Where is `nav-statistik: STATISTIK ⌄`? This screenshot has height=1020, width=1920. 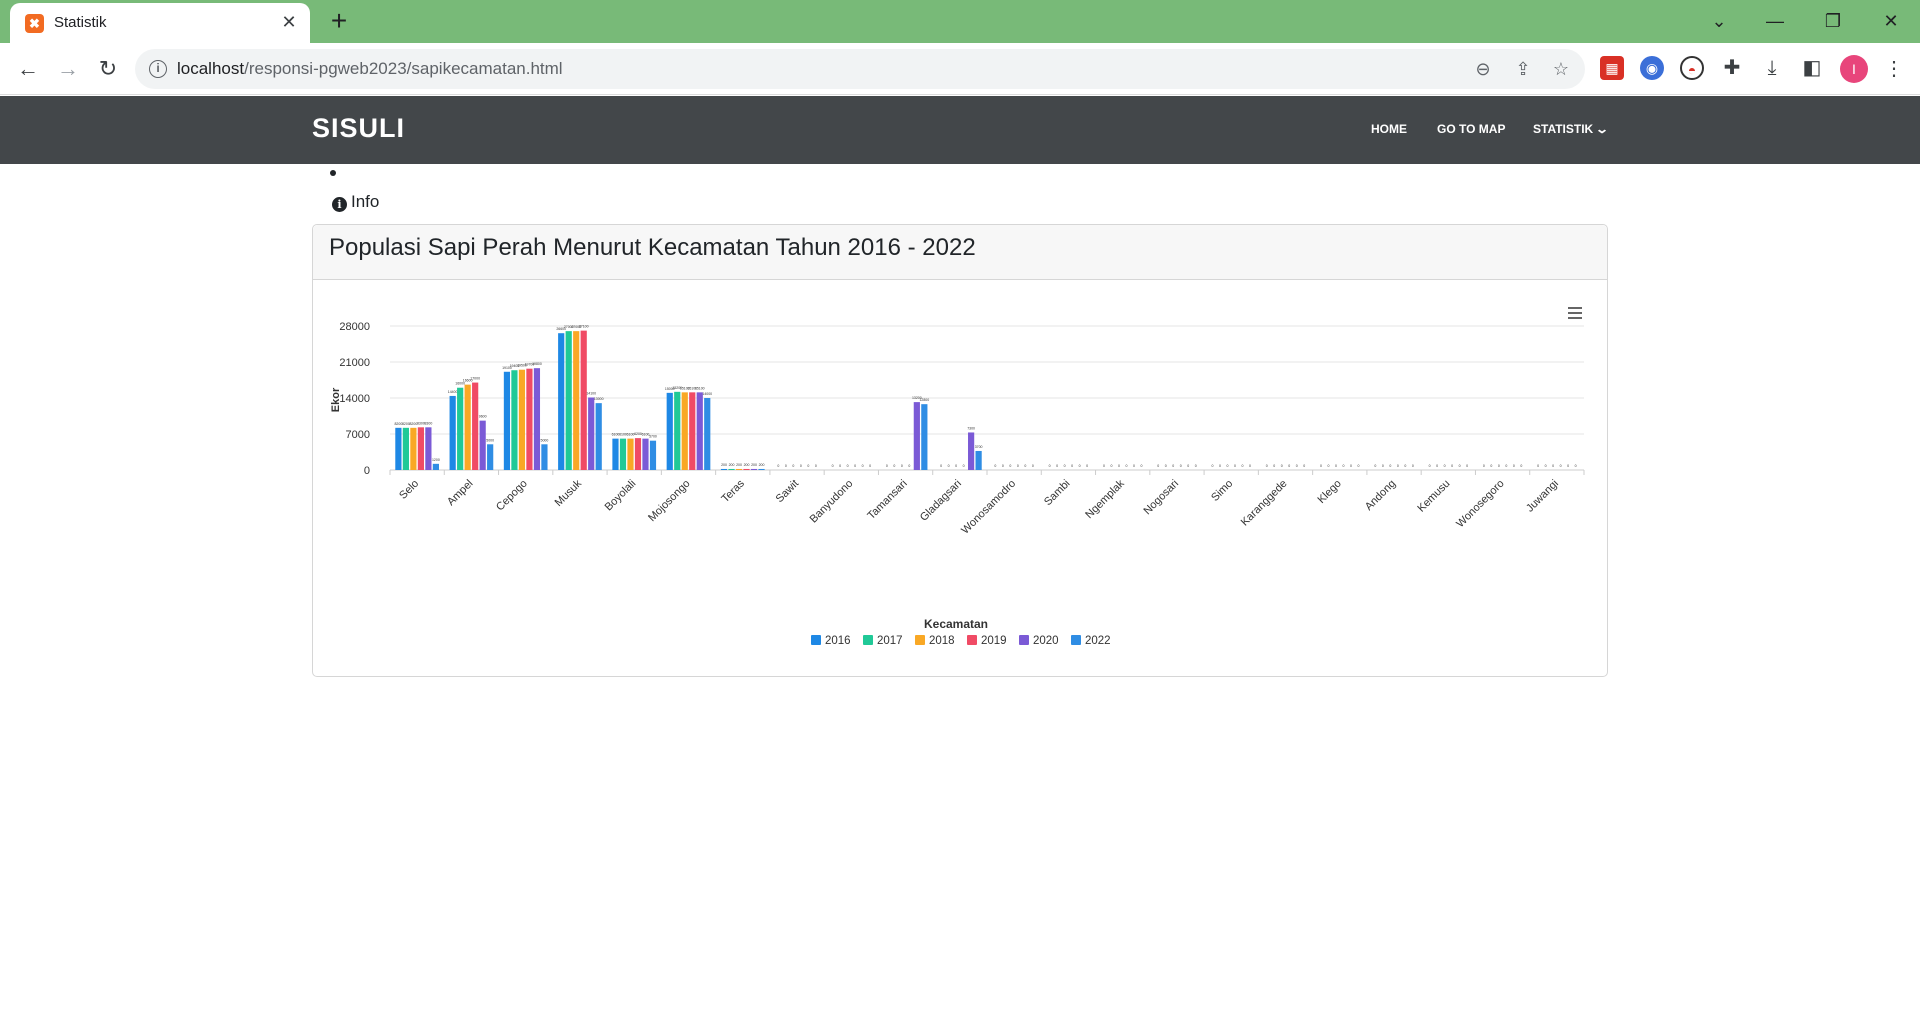 nav-statistik: STATISTIK ⌄ is located at coordinates (1571, 129).